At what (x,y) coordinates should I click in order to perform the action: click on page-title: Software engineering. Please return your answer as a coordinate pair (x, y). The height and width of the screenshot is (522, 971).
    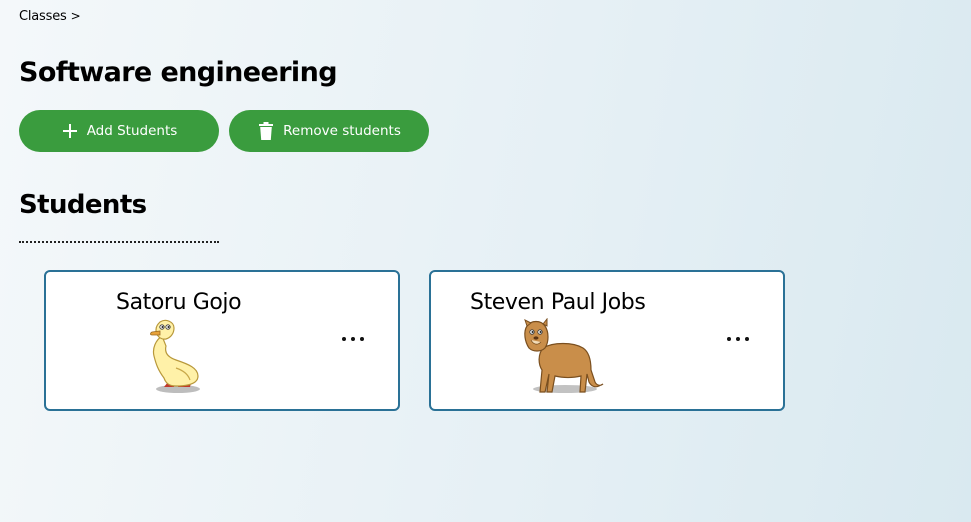
    Looking at the image, I should click on (178, 72).